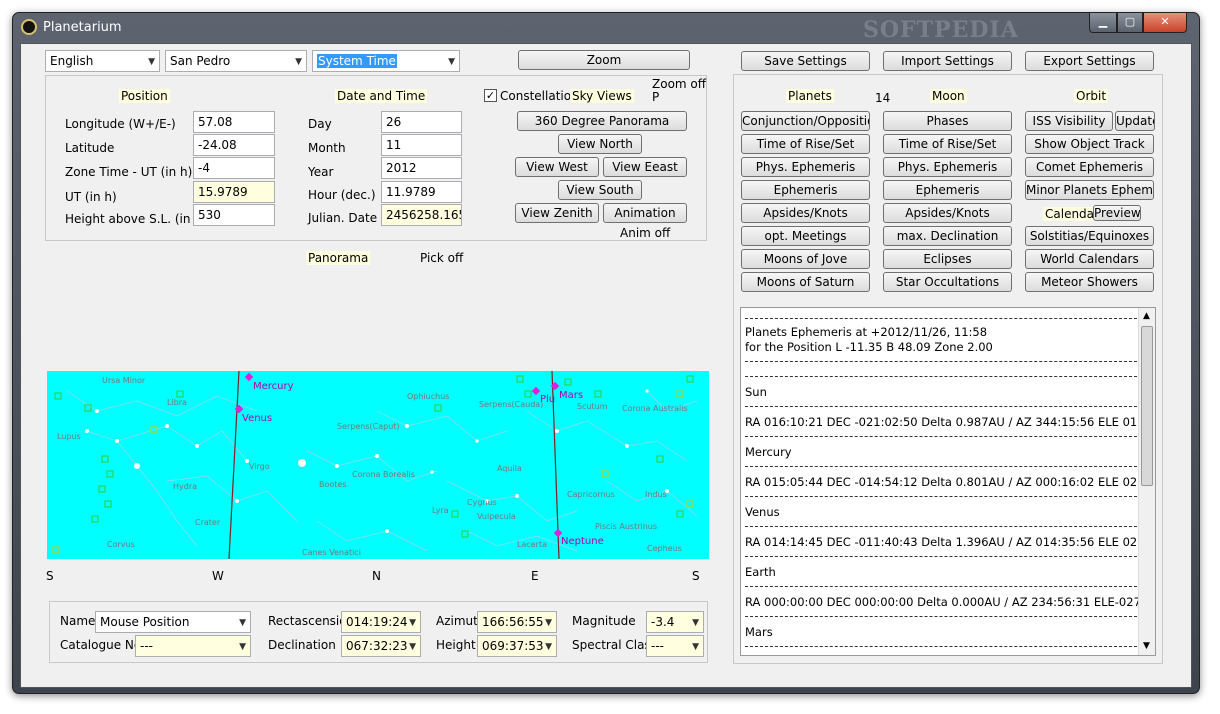 The width and height of the screenshot is (1220, 714). Describe the element at coordinates (645, 167) in the screenshot. I see `view-east-button: View Eeast` at that location.